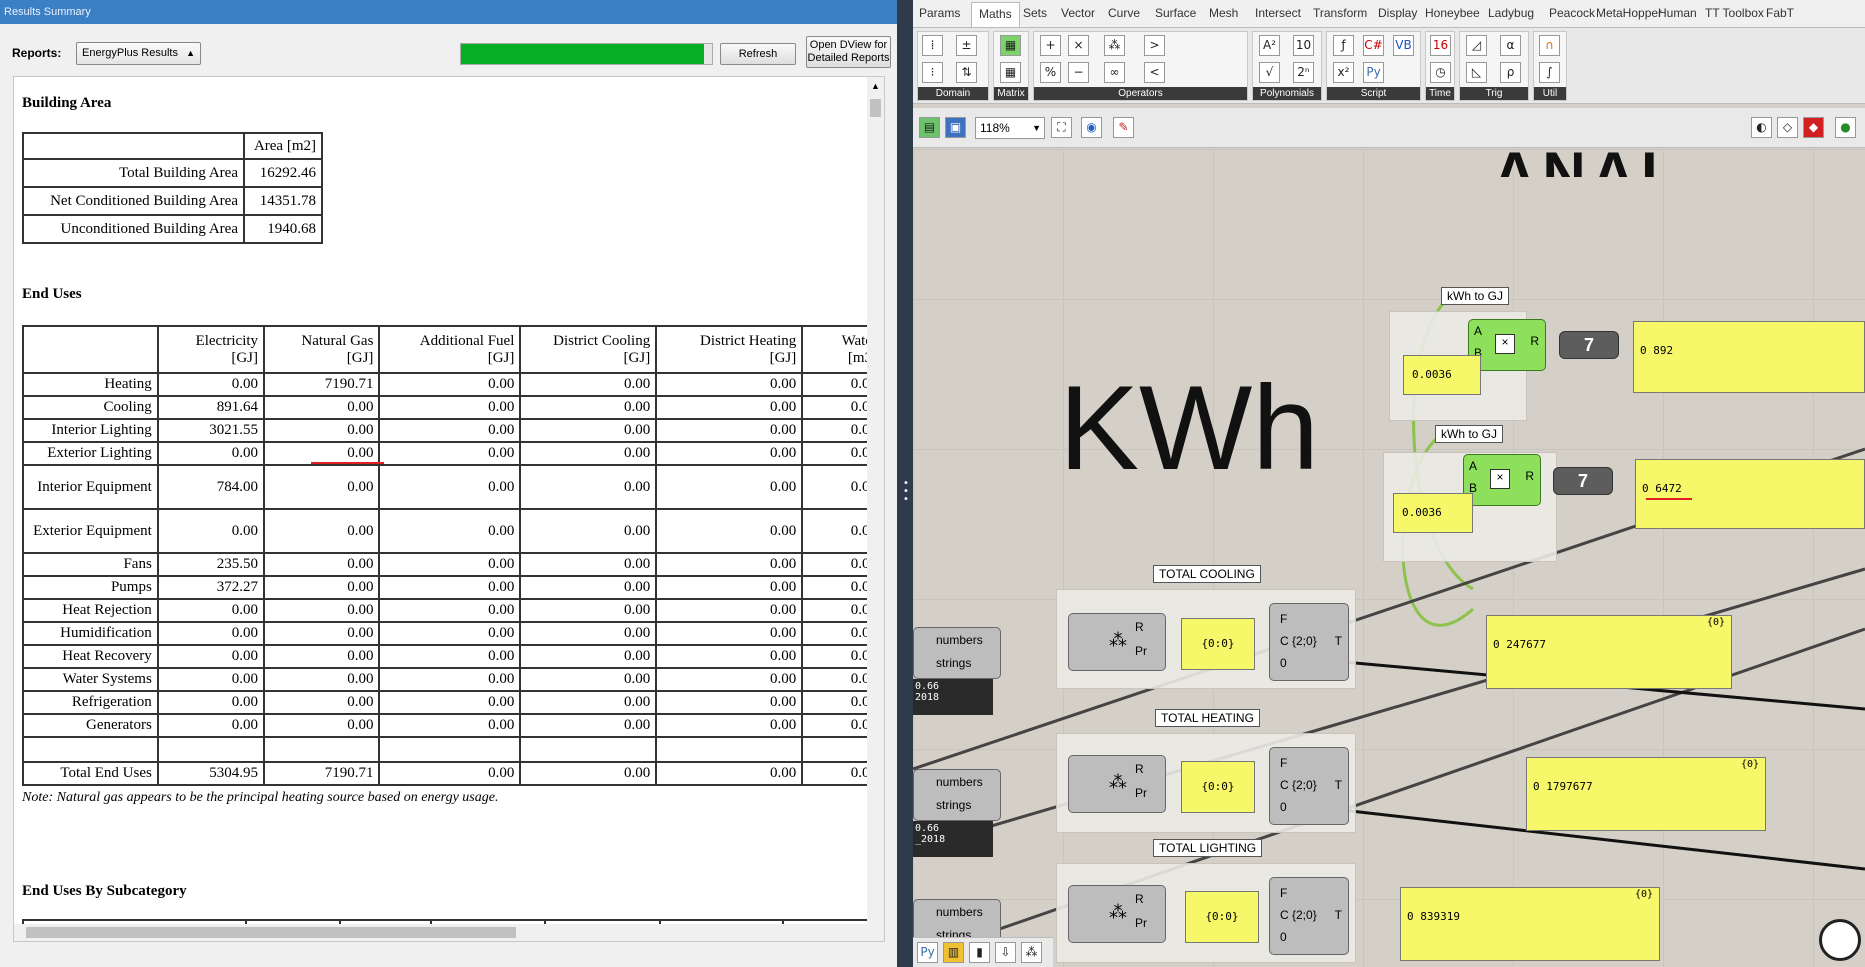 The width and height of the screenshot is (1865, 967). I want to click on scroll-thumb, so click(875, 108).